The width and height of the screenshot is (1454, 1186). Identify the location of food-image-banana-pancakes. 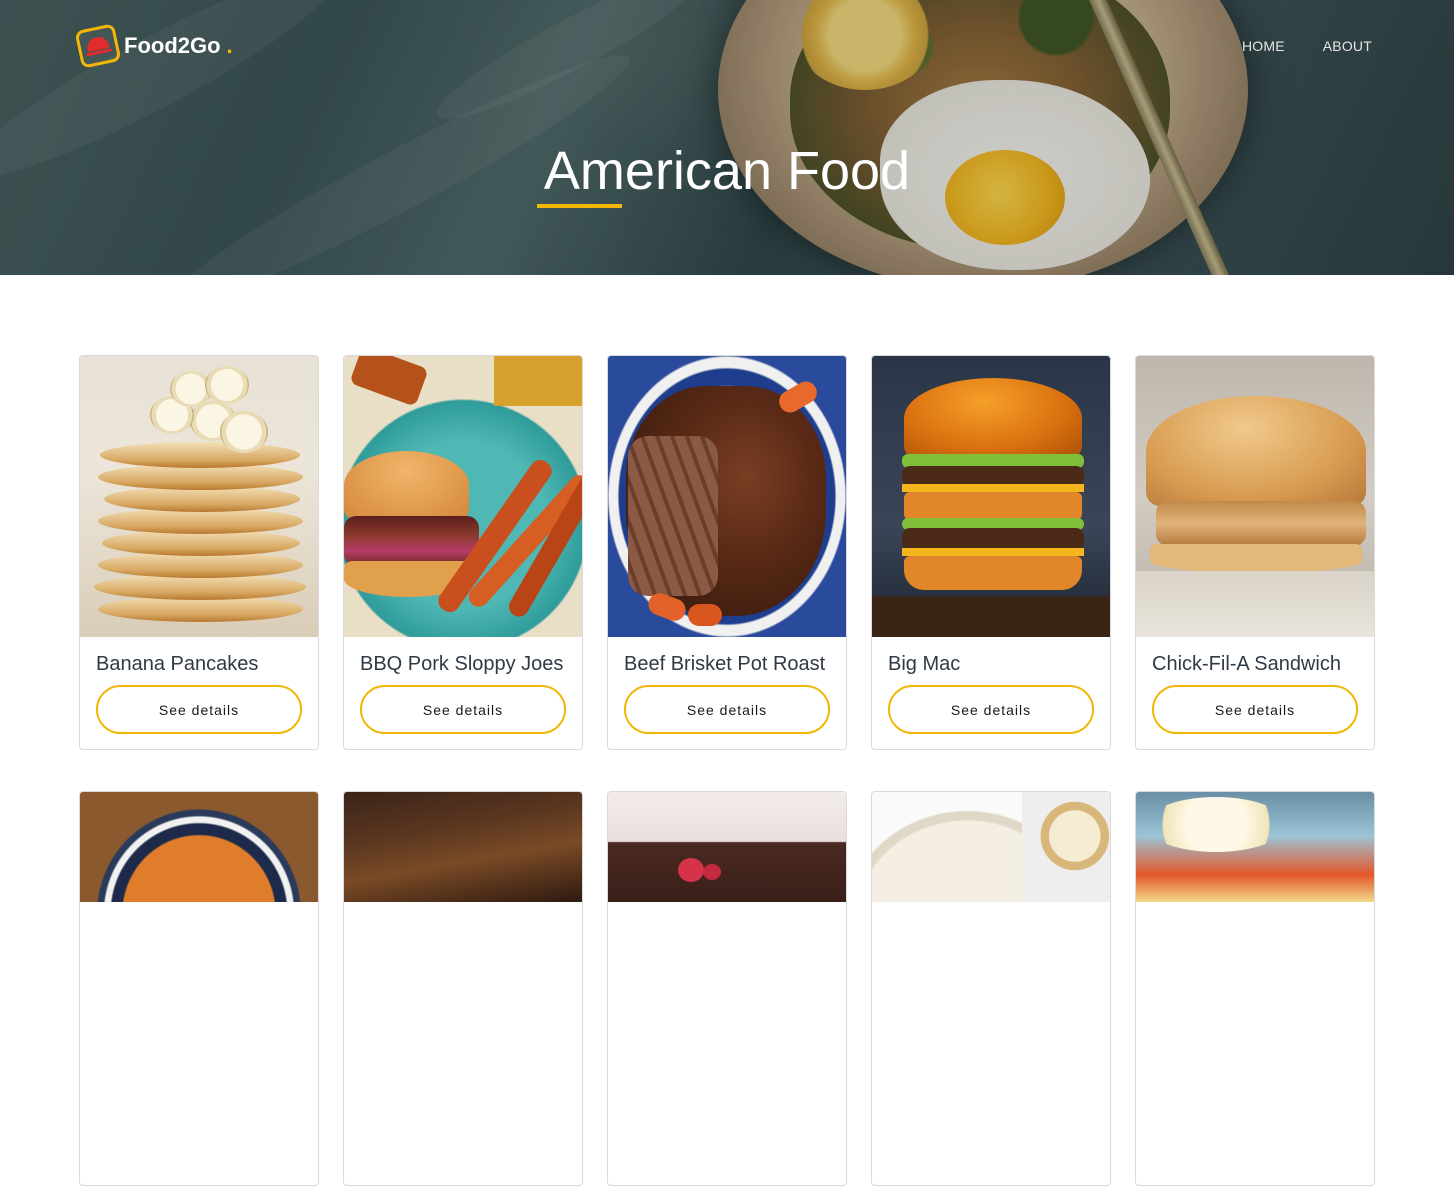
(199, 496).